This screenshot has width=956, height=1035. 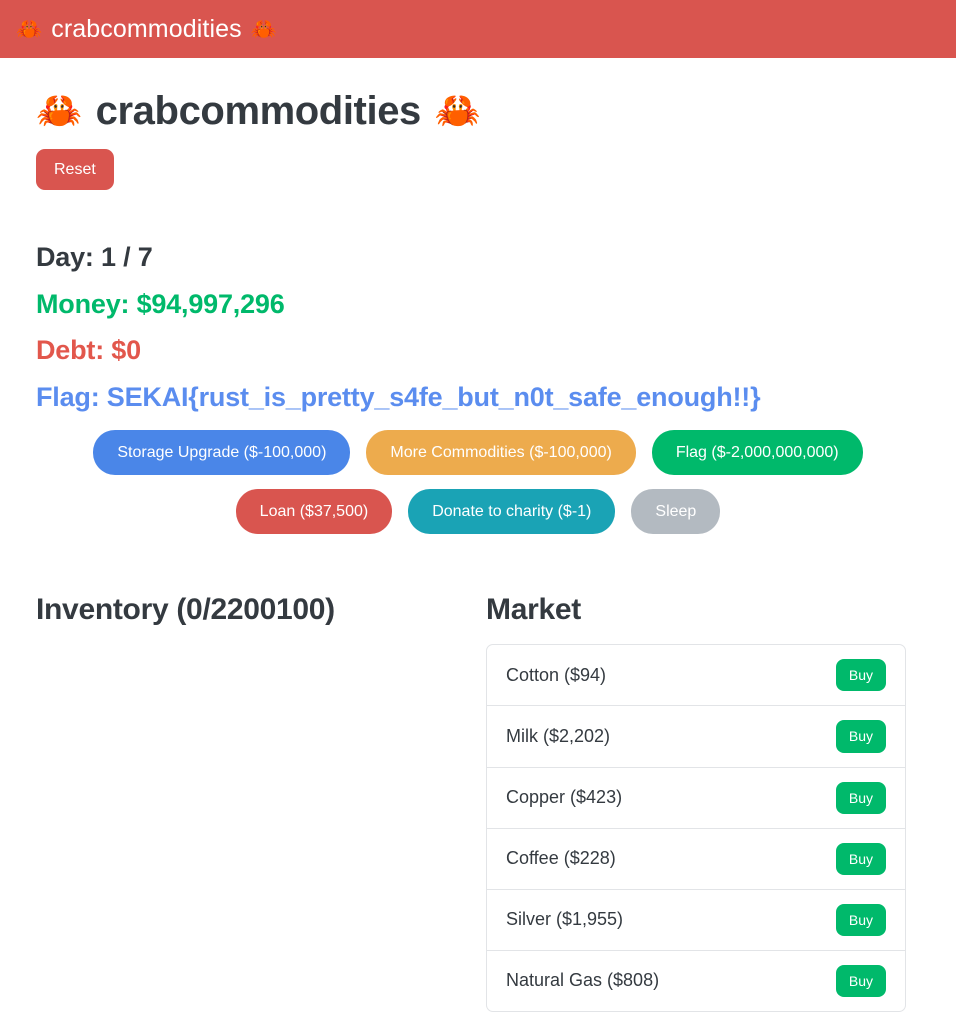 I want to click on market-item-label: Cotton ($94), so click(x=556, y=674).